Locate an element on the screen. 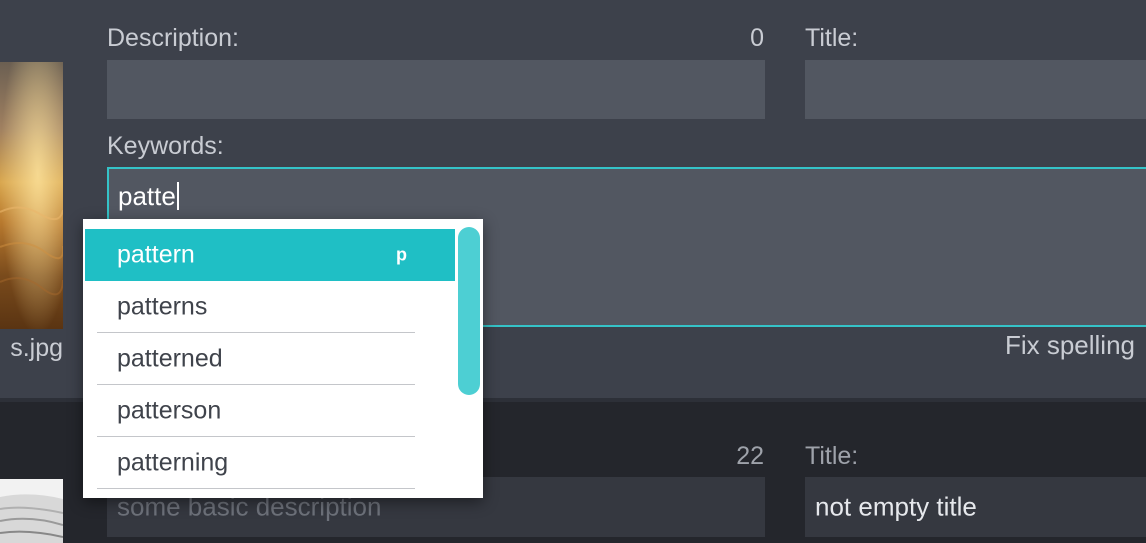  suggestion-word: patterson is located at coordinates (169, 410).